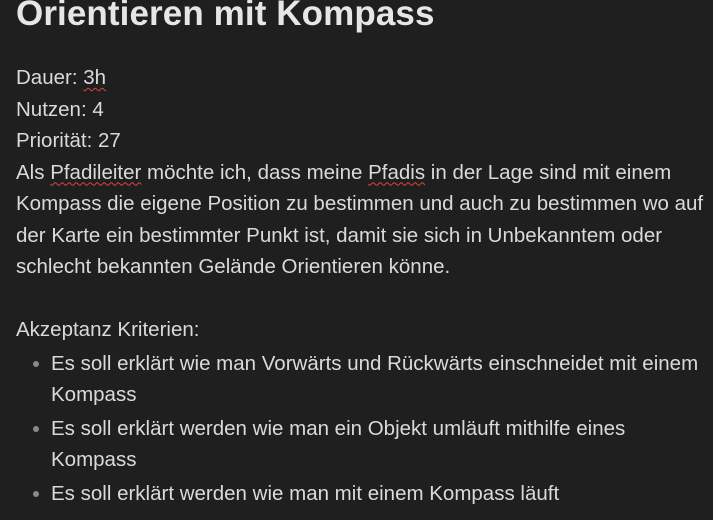 The image size is (713, 520). I want to click on duration-label: Dauer:, so click(50, 77).